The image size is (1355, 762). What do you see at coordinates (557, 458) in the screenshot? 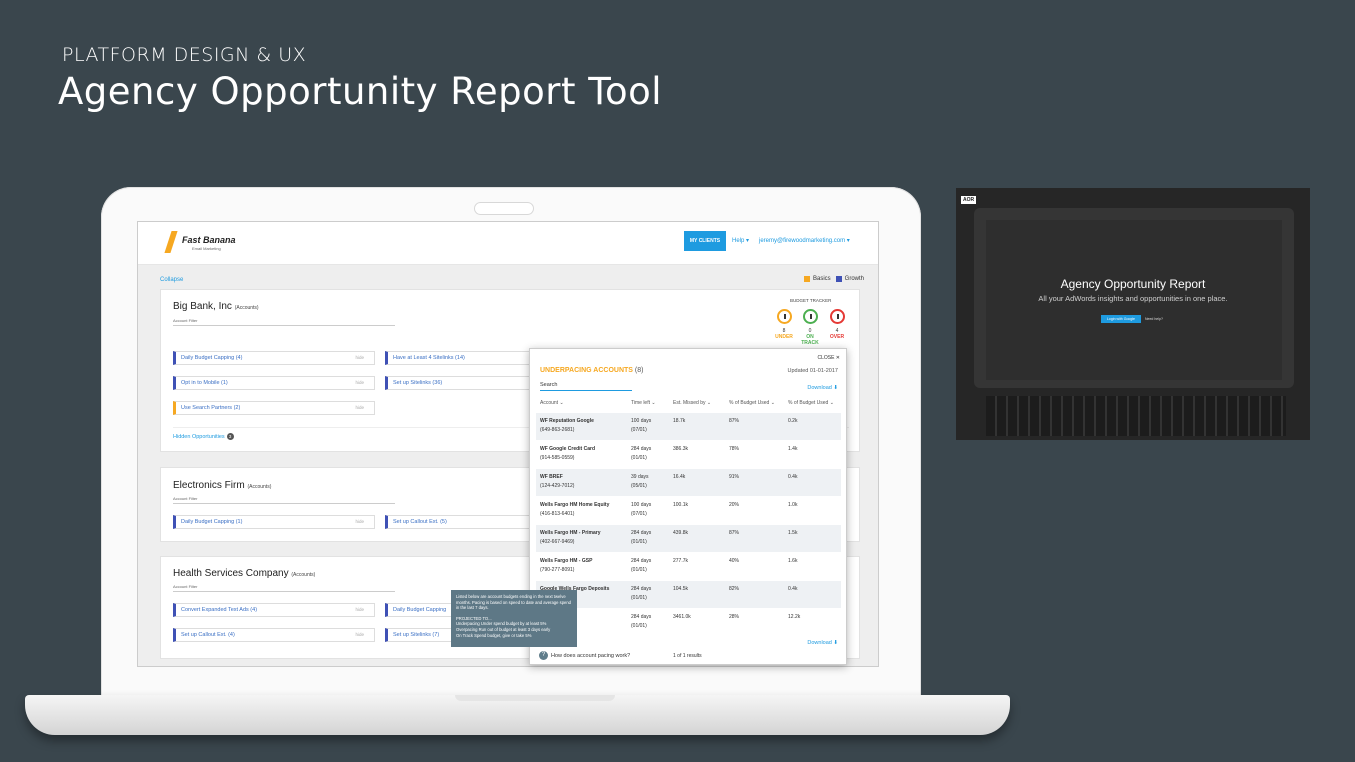
I see `account-id: (914-585-0559)` at bounding box center [557, 458].